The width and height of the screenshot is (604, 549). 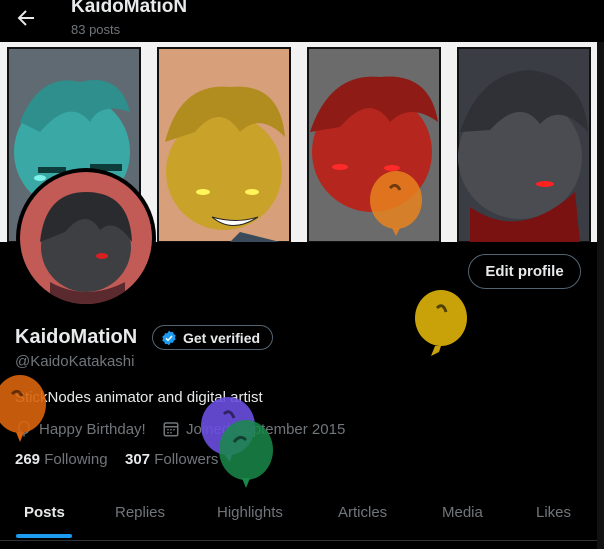 What do you see at coordinates (138, 459) in the screenshot?
I see `followers-count: 307` at bounding box center [138, 459].